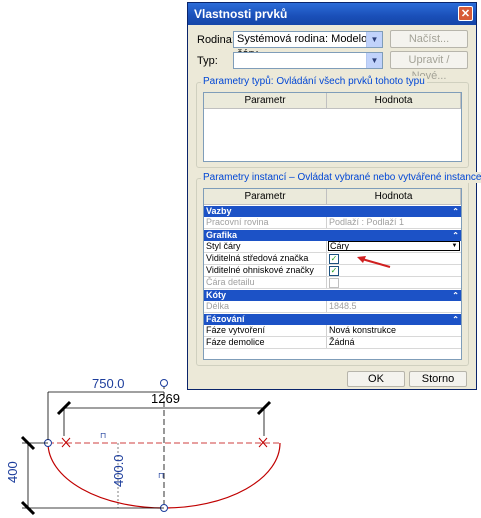 The height and width of the screenshot is (518, 481). I want to click on close-icon: ✕, so click(465, 13).